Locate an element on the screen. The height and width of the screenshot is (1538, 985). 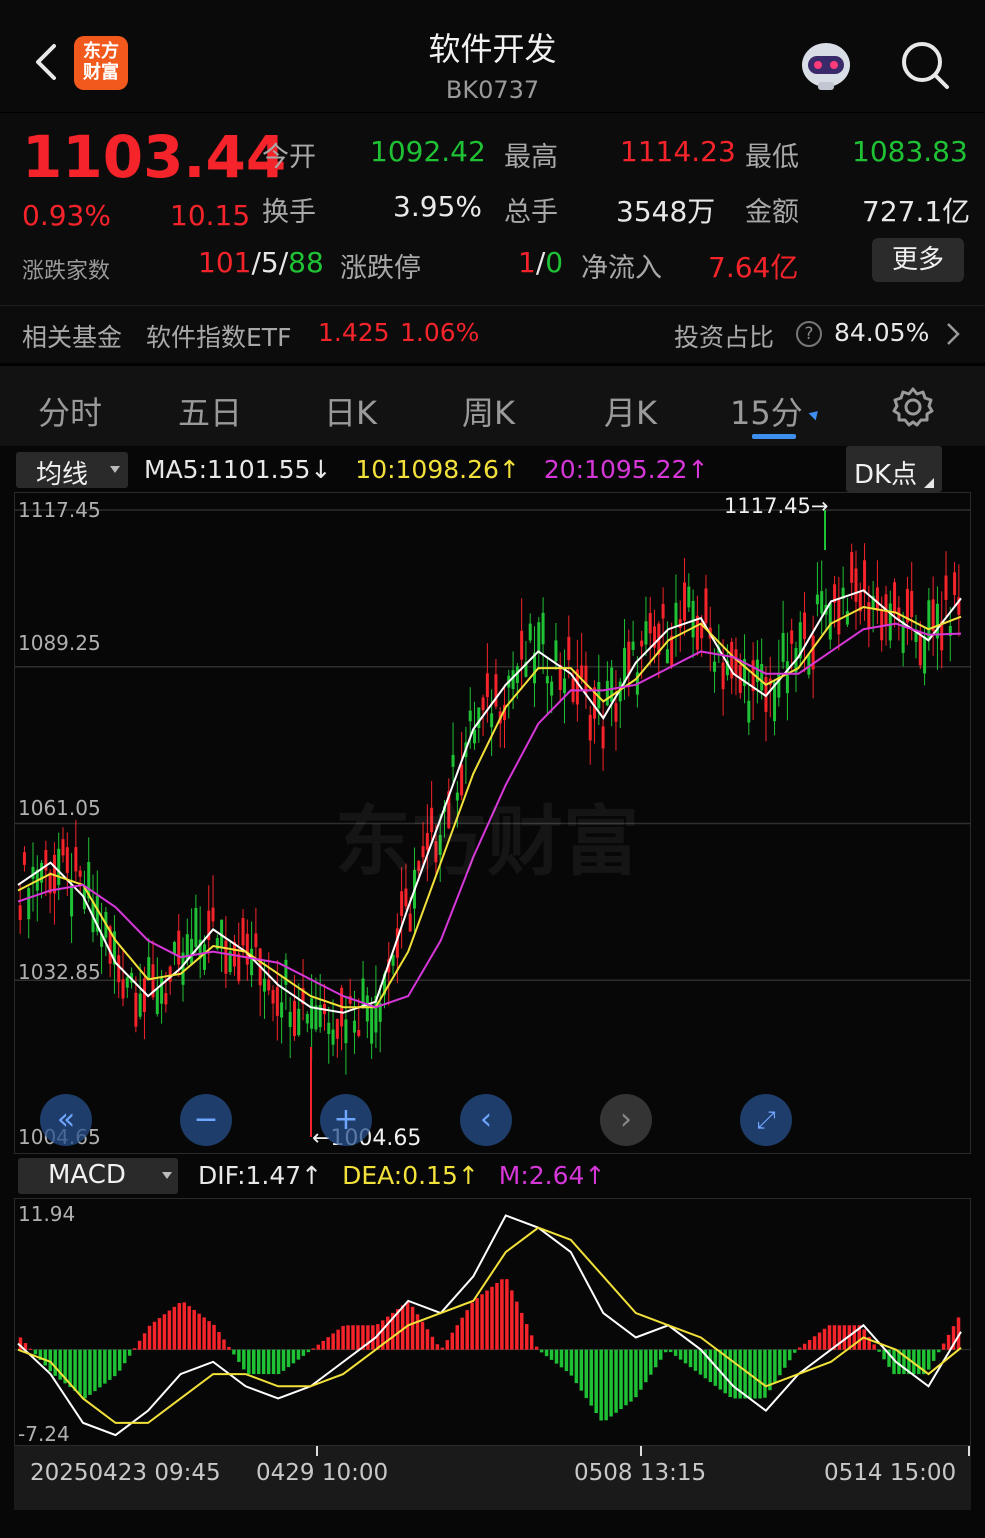
x-tick is located at coordinates (641, 1451).